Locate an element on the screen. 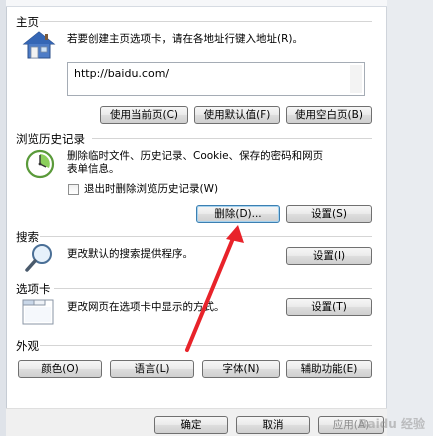 The width and height of the screenshot is (433, 436). annotation-arrow is located at coordinates (214, 288).